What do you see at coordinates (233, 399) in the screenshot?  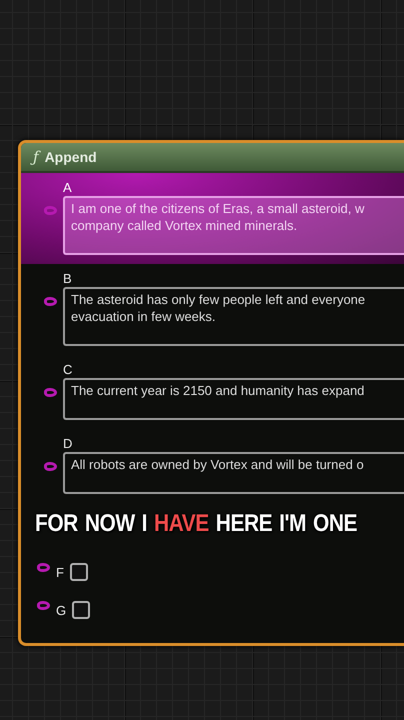 I see `text-field: The current year is 2150 and humanity has expand` at bounding box center [233, 399].